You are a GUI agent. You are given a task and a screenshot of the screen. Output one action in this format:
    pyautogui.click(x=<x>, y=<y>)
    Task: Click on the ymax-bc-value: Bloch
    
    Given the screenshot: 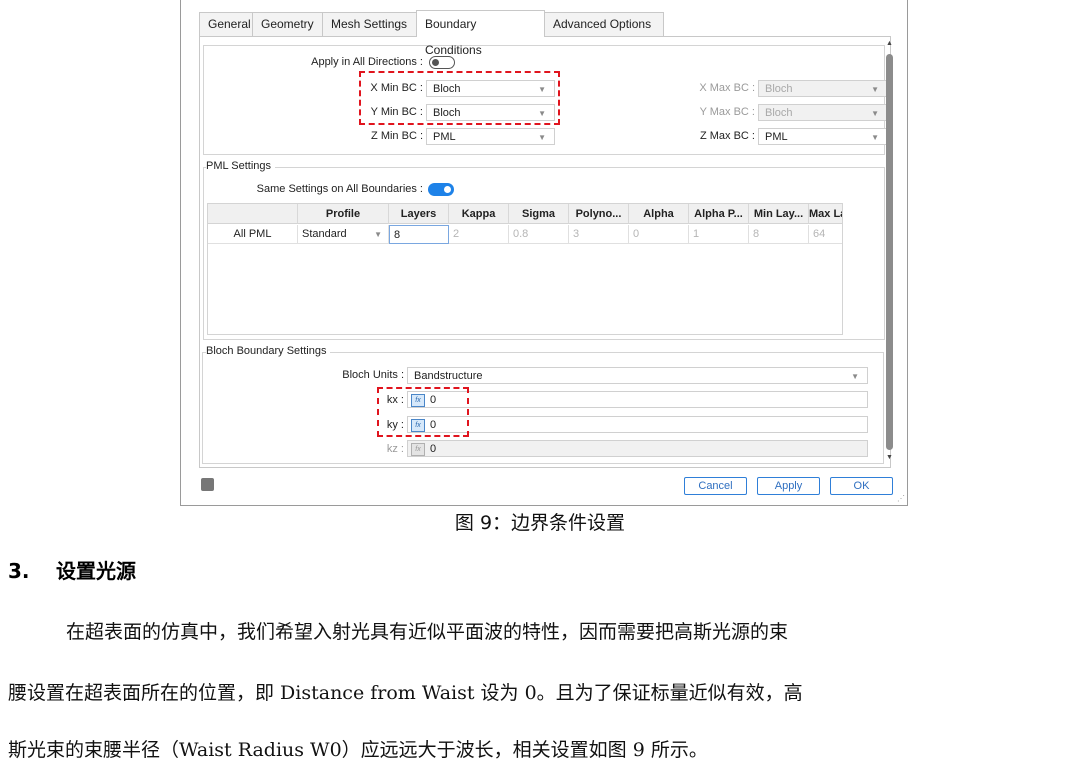 What is the action you would take?
    pyautogui.click(x=779, y=113)
    